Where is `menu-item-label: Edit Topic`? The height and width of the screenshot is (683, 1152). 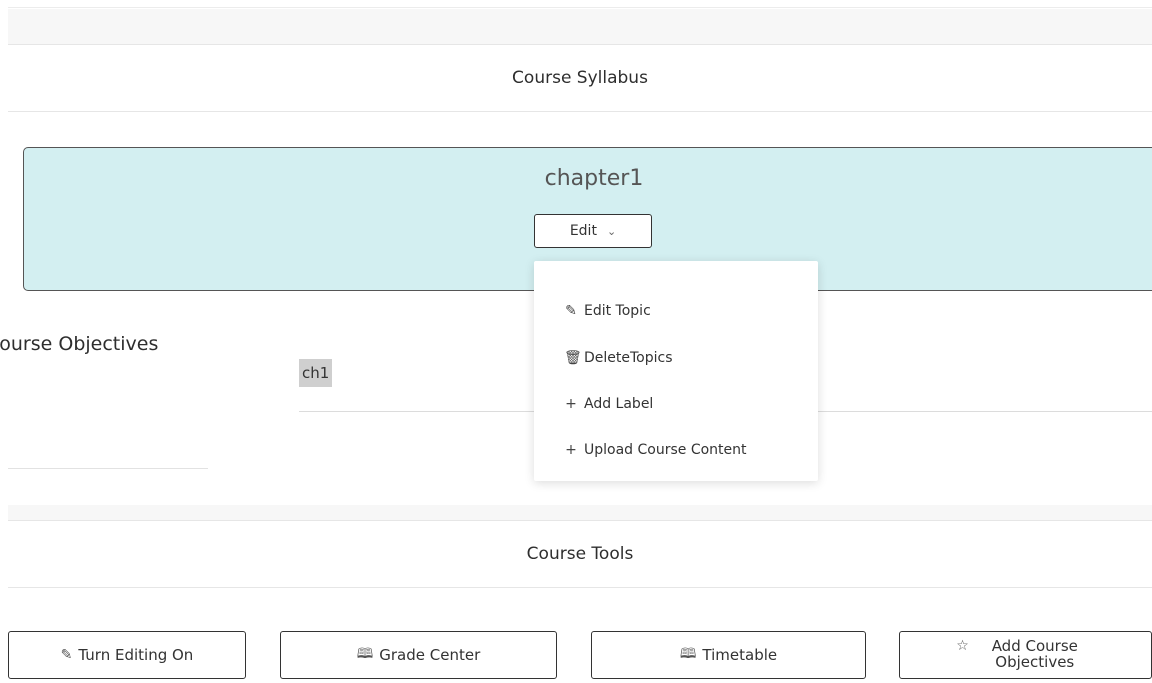
menu-item-label: Edit Topic is located at coordinates (617, 311).